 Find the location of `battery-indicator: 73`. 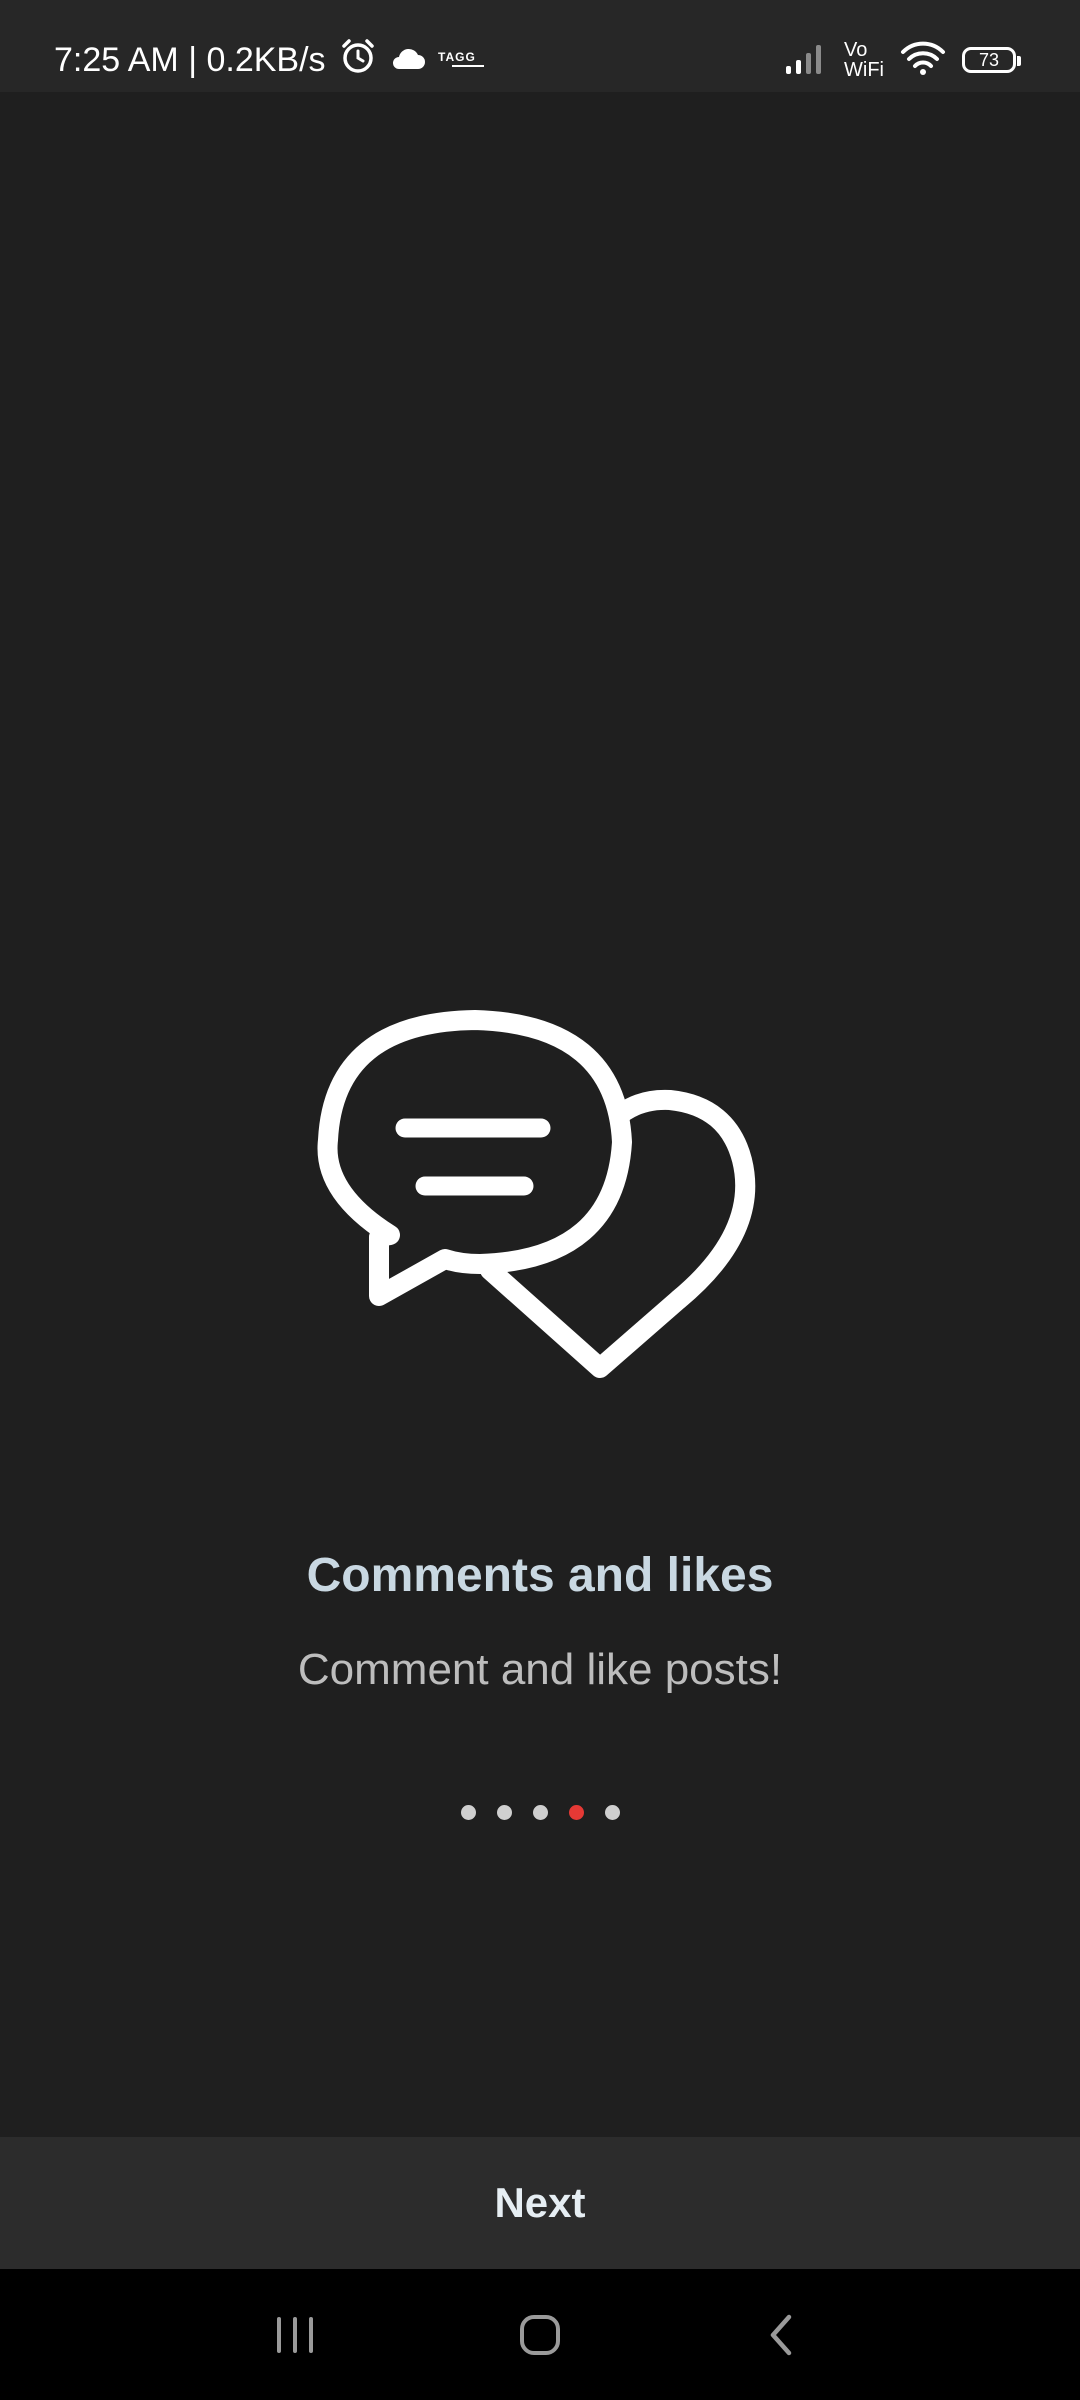

battery-indicator: 73 is located at coordinates (991, 60).